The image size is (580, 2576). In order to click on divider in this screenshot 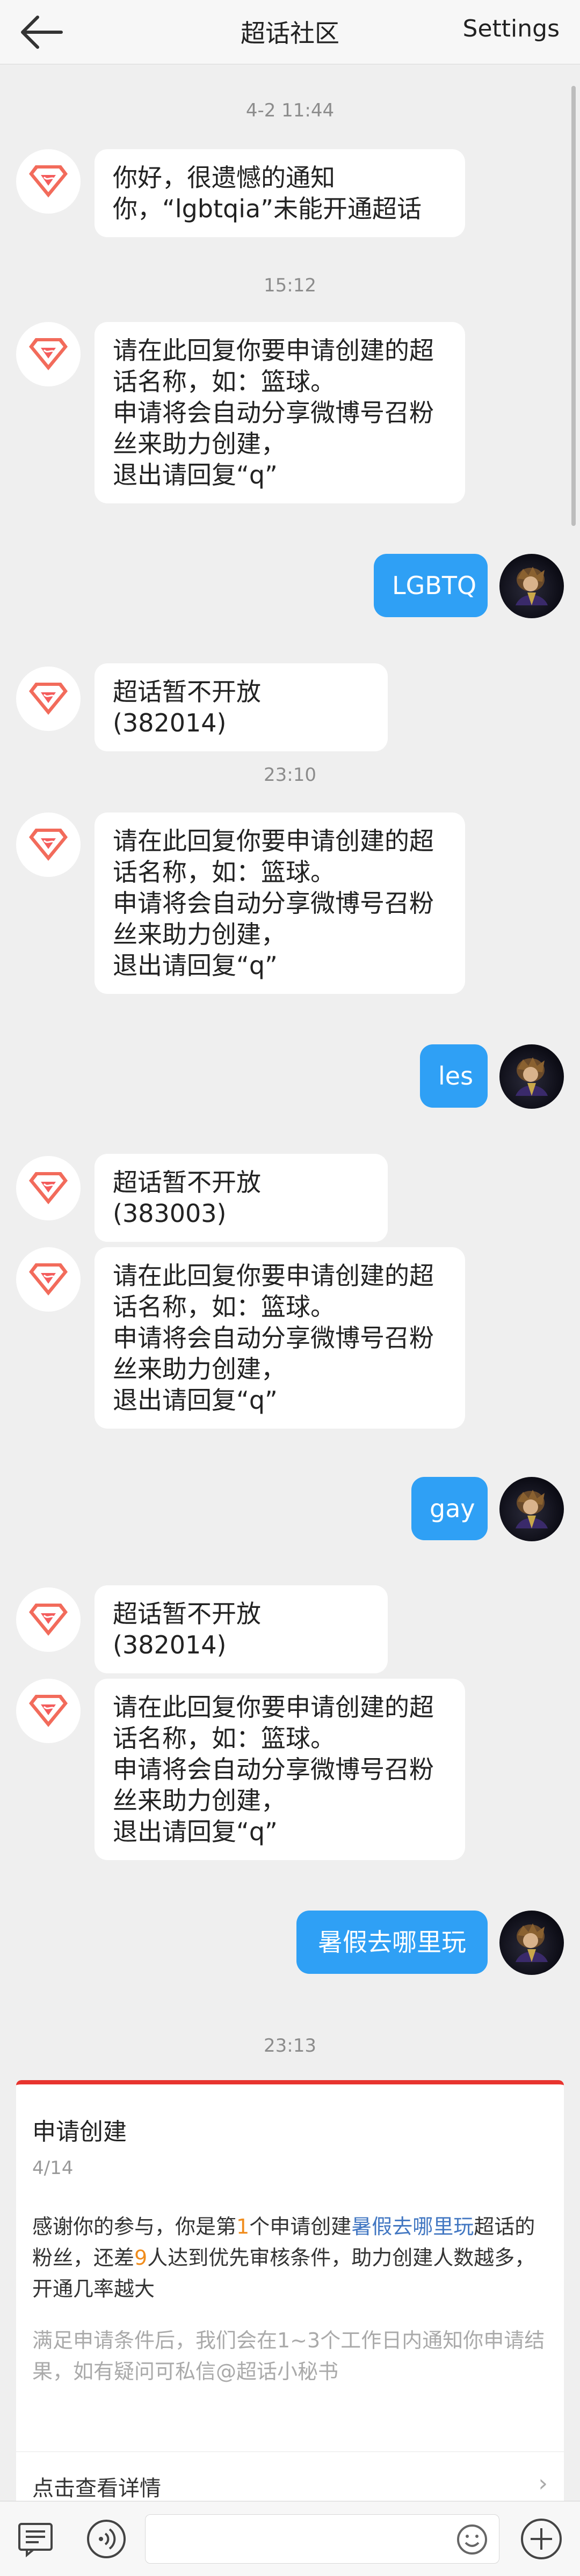, I will do `click(290, 2451)`.